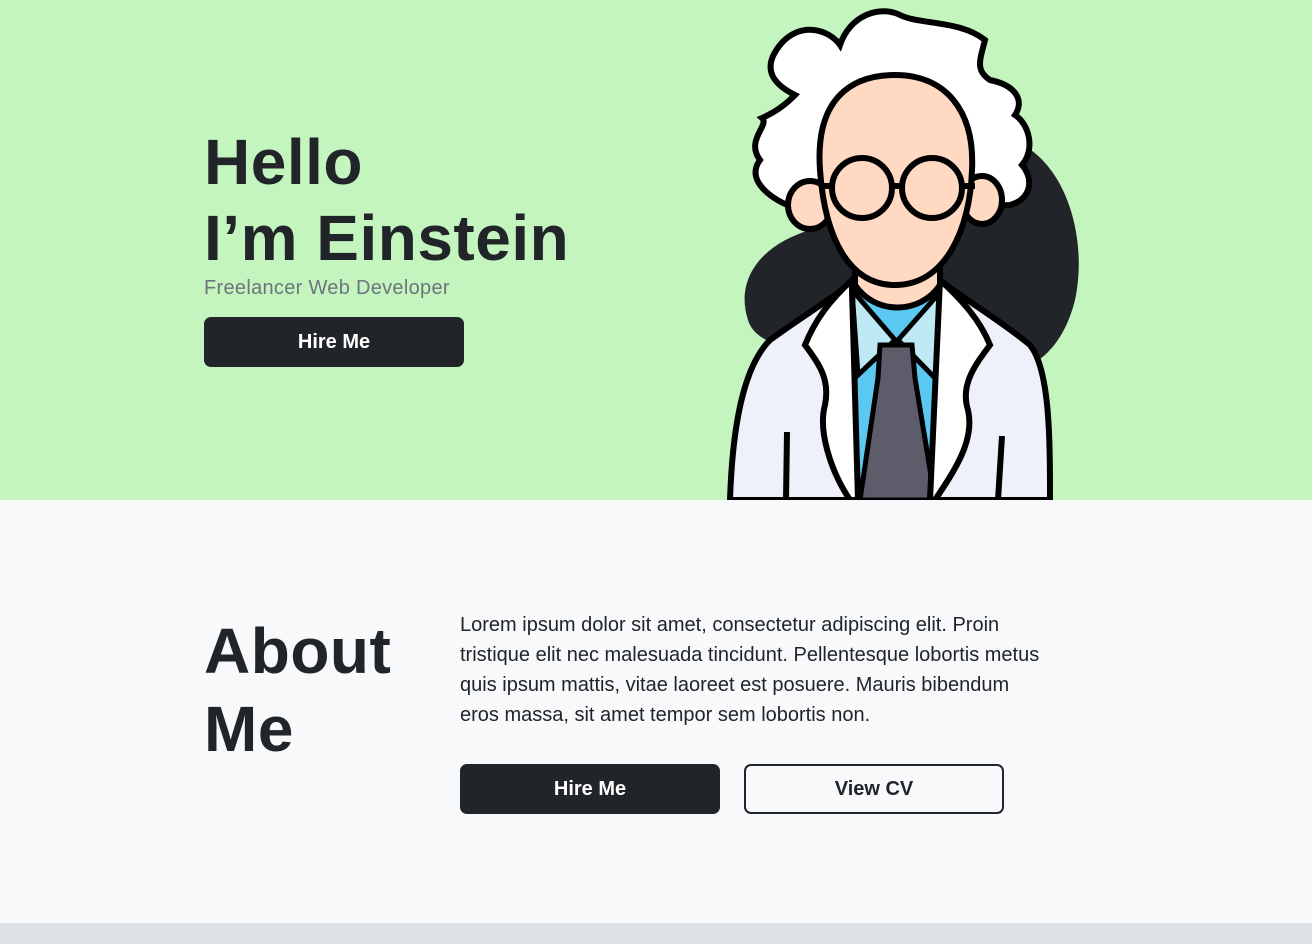  I want to click on hero-title-line1: Hello, so click(283, 162).